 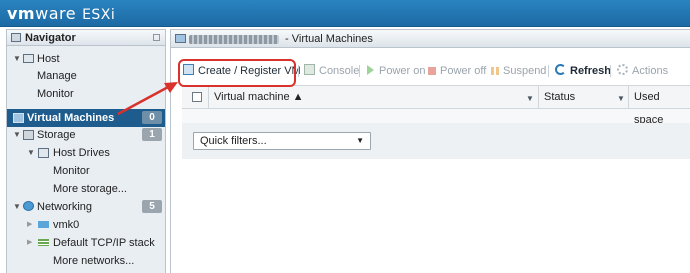 What do you see at coordinates (16, 37) in the screenshot?
I see `navigator-icon` at bounding box center [16, 37].